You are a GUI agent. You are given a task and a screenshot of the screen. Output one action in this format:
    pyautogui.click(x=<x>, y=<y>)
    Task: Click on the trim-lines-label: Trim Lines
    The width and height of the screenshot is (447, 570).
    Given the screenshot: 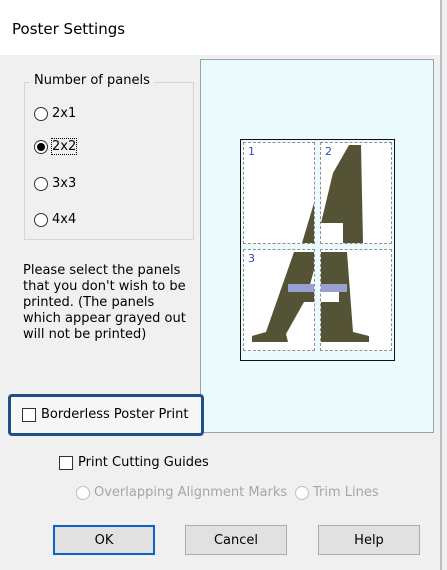 What is the action you would take?
    pyautogui.click(x=346, y=492)
    